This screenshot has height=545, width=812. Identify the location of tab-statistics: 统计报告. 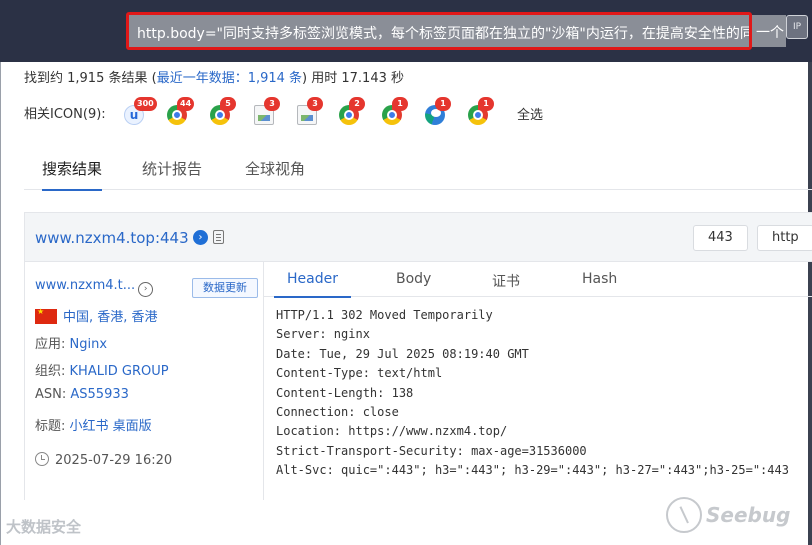
(172, 173).